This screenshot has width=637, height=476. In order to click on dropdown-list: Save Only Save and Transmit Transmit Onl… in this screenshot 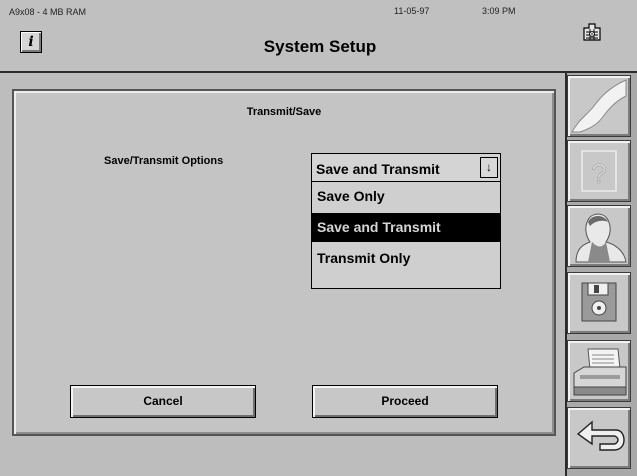, I will do `click(406, 235)`.